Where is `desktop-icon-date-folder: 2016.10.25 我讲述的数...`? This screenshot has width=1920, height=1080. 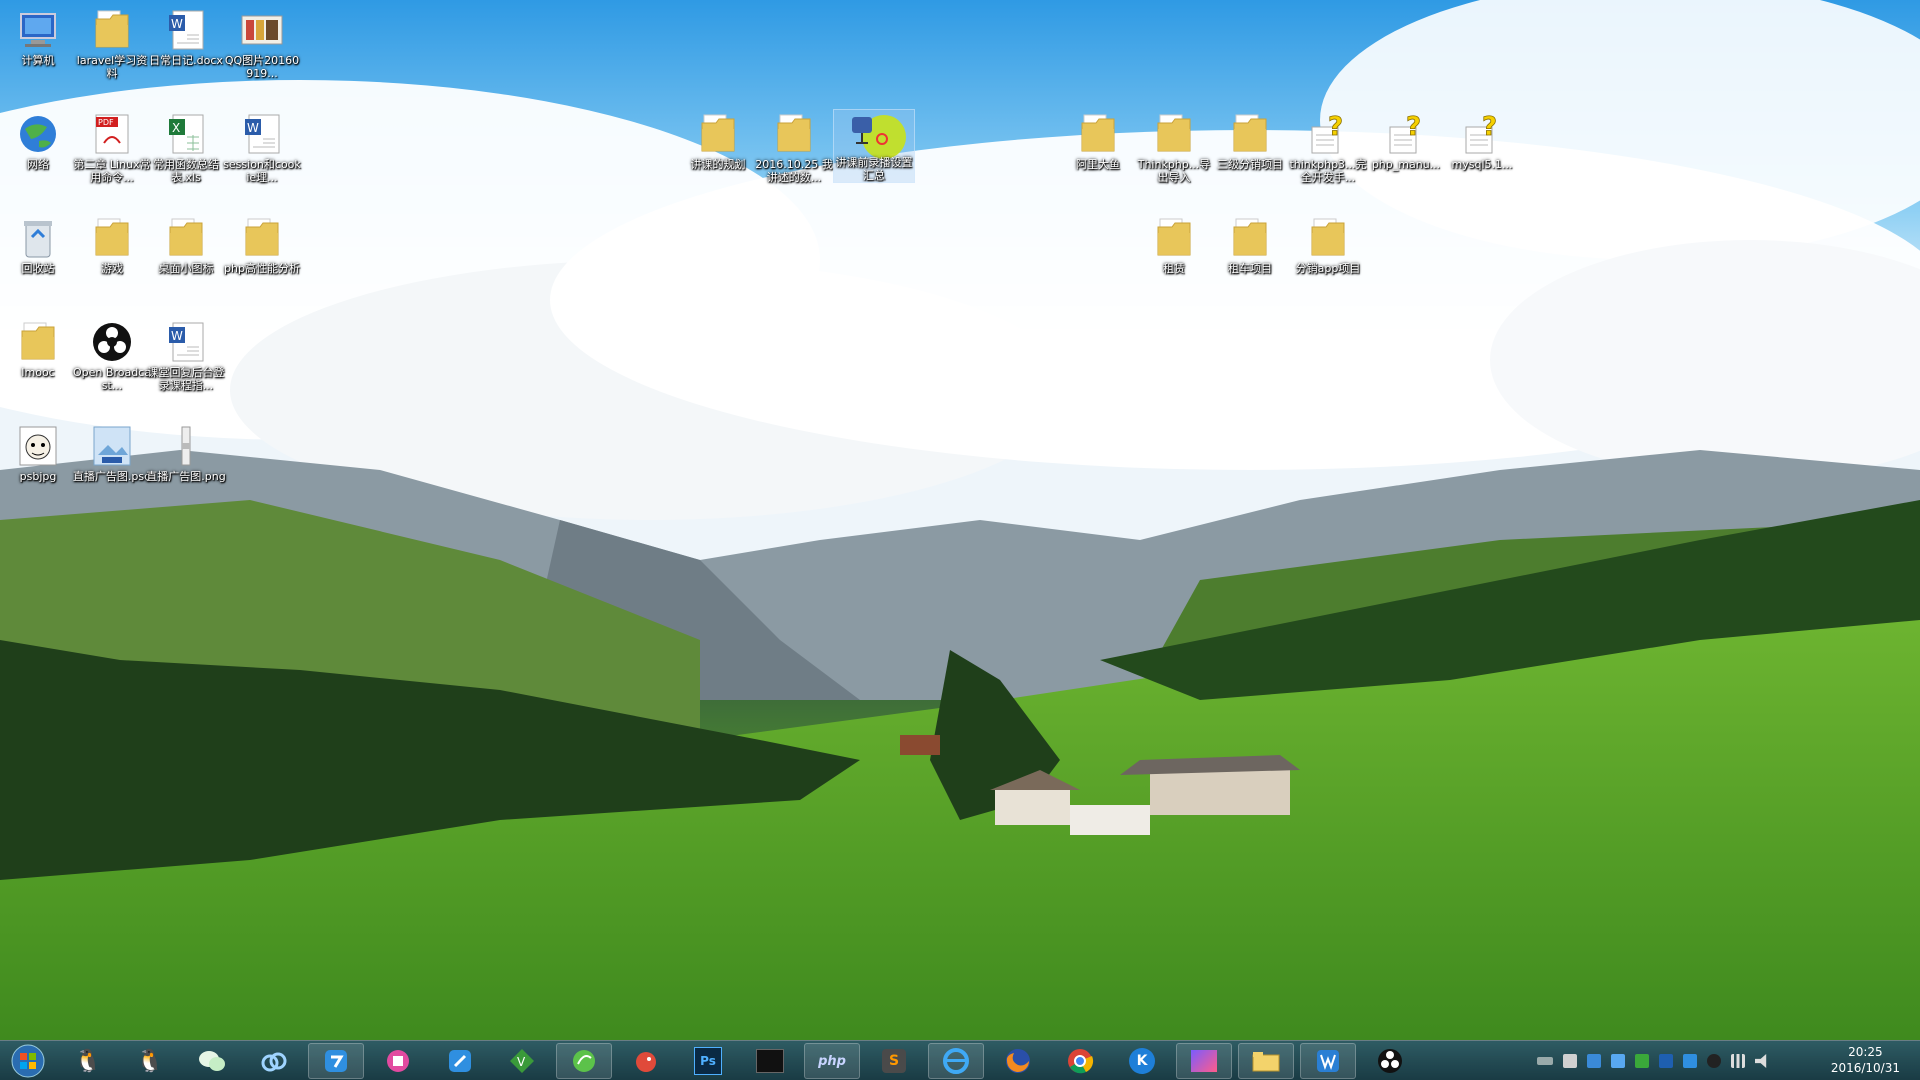 desktop-icon-date-folder: 2016.10.25 我讲述的数... is located at coordinates (794, 148).